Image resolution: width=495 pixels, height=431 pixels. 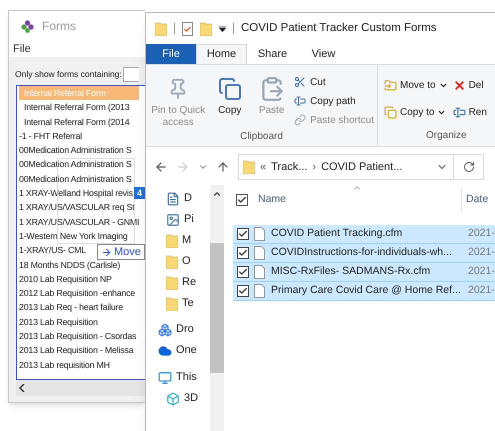 I want to click on window-title: Forms, so click(x=59, y=26).